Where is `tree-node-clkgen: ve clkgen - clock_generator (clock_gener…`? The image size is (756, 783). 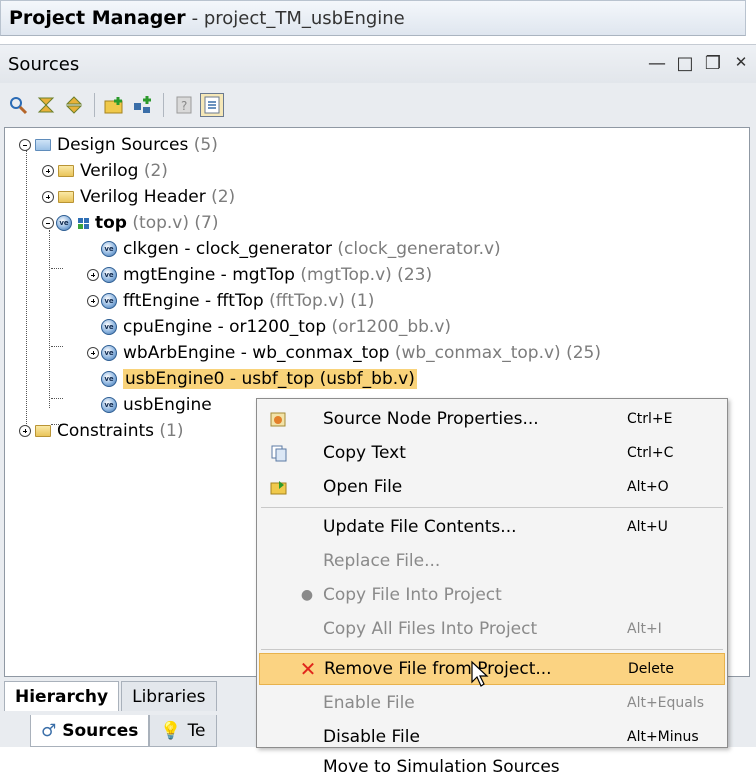
tree-node-clkgen: ve clkgen - clock_generator (clock_gener… is located at coordinates (301, 249).